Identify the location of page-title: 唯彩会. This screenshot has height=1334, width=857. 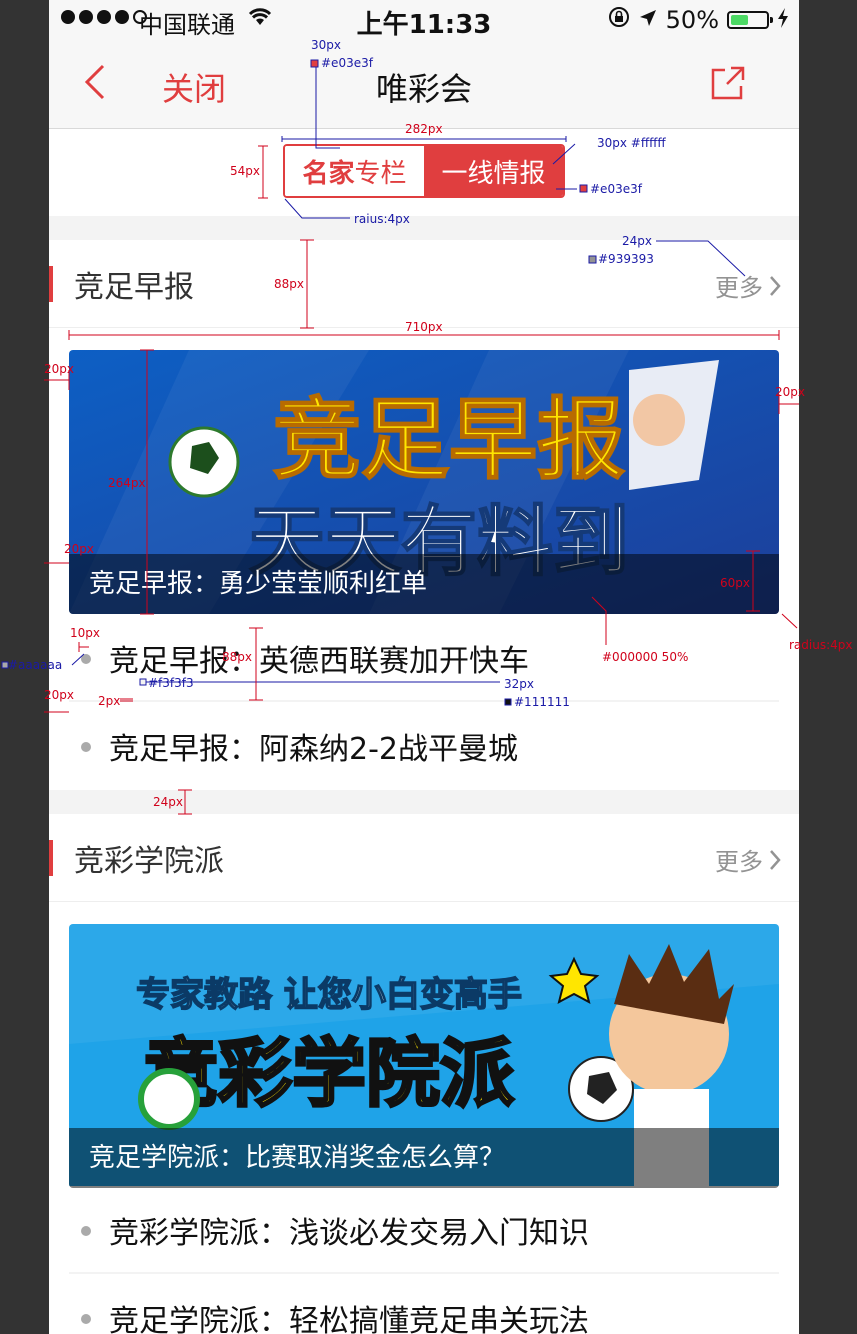
(423, 89).